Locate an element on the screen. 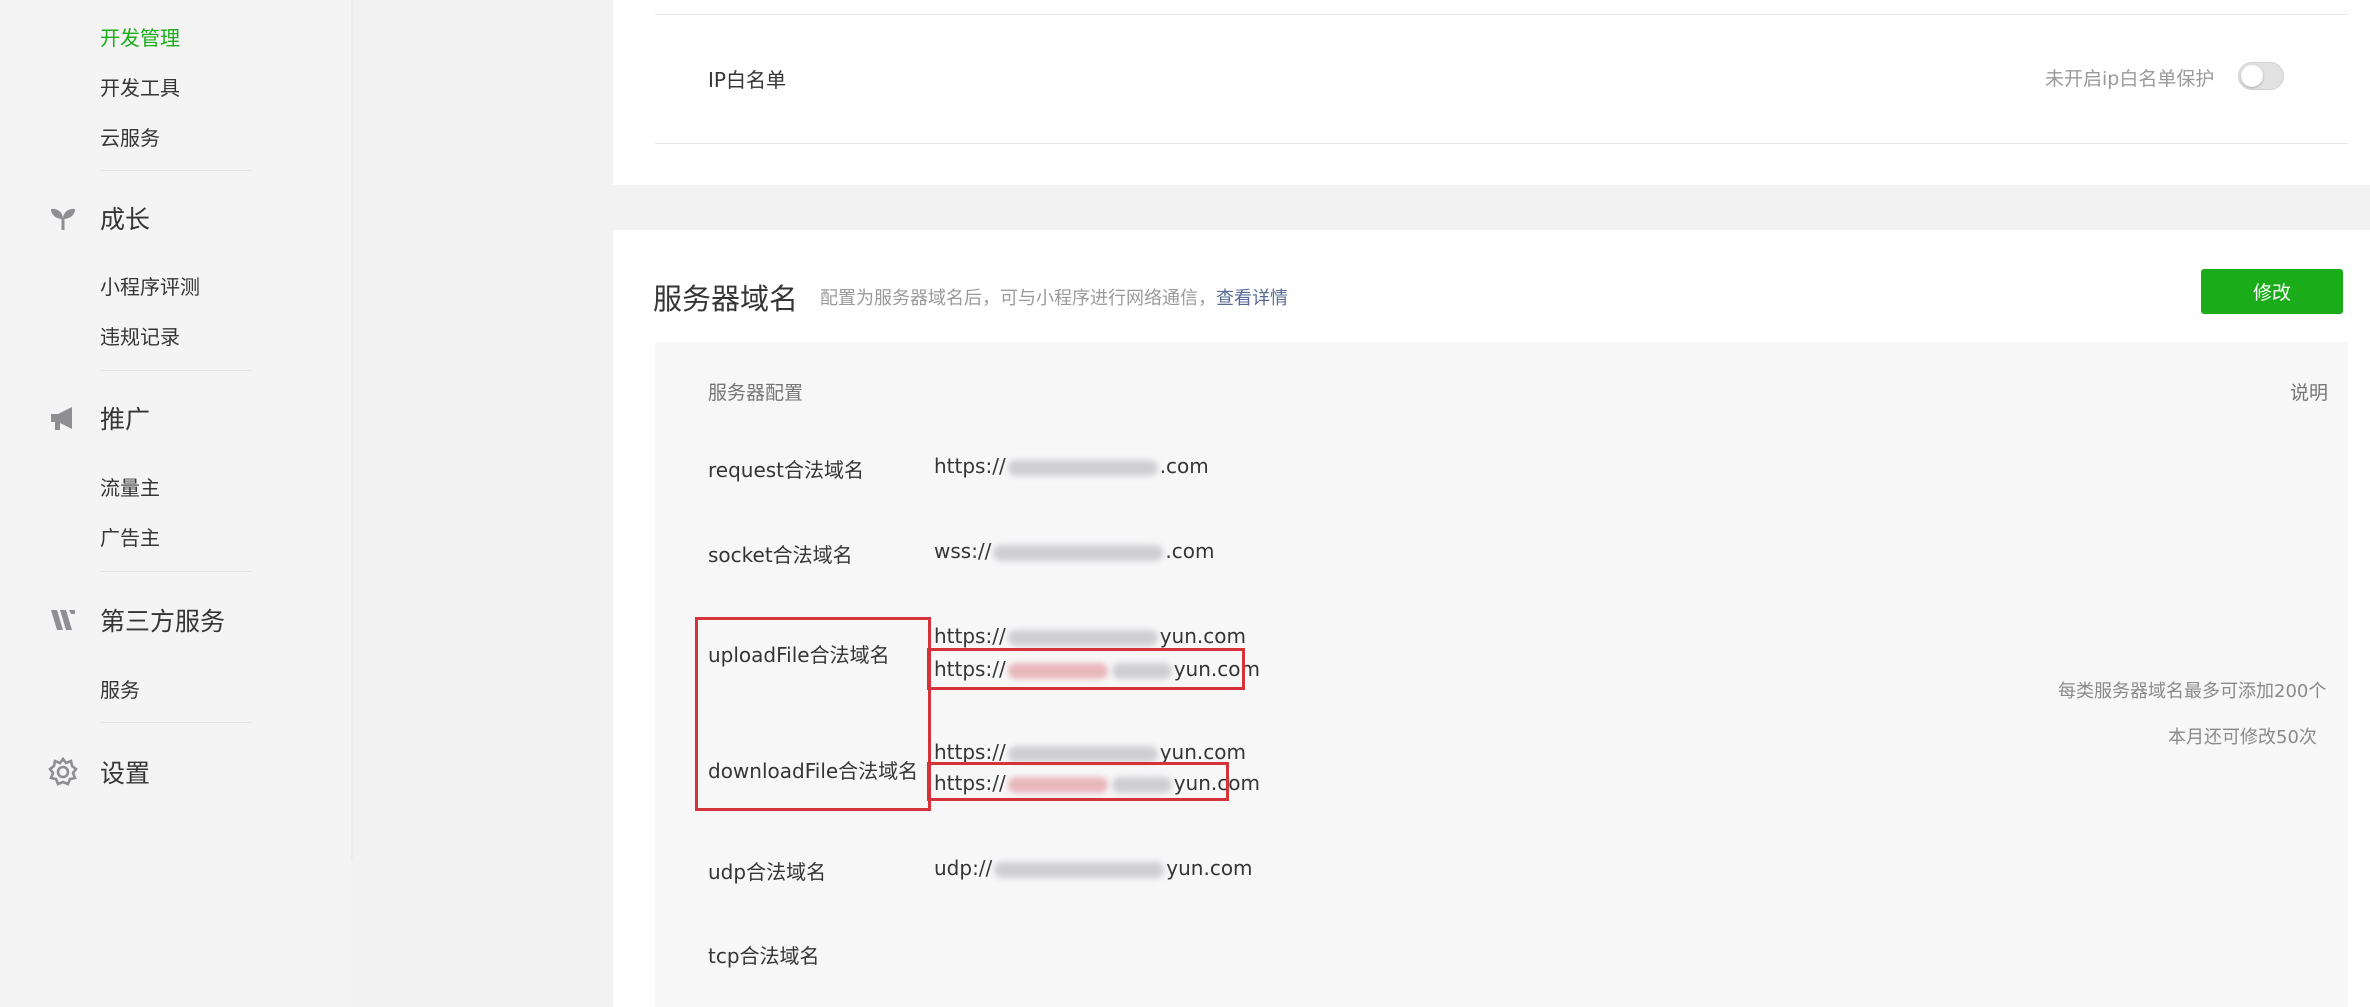 This screenshot has width=2370, height=1007. ip-whitelist-panel: IP白名单 未开启ip白名单保护 is located at coordinates (1491, 92).